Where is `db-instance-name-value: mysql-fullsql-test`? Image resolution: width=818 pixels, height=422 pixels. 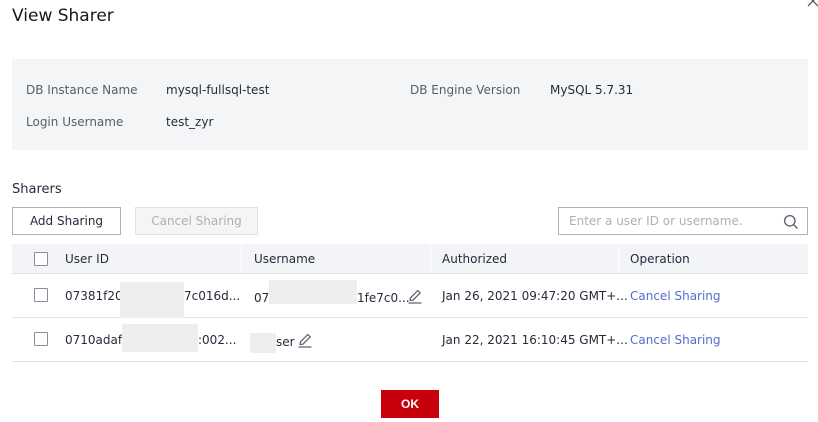
db-instance-name-value: mysql-fullsql-test is located at coordinates (218, 90).